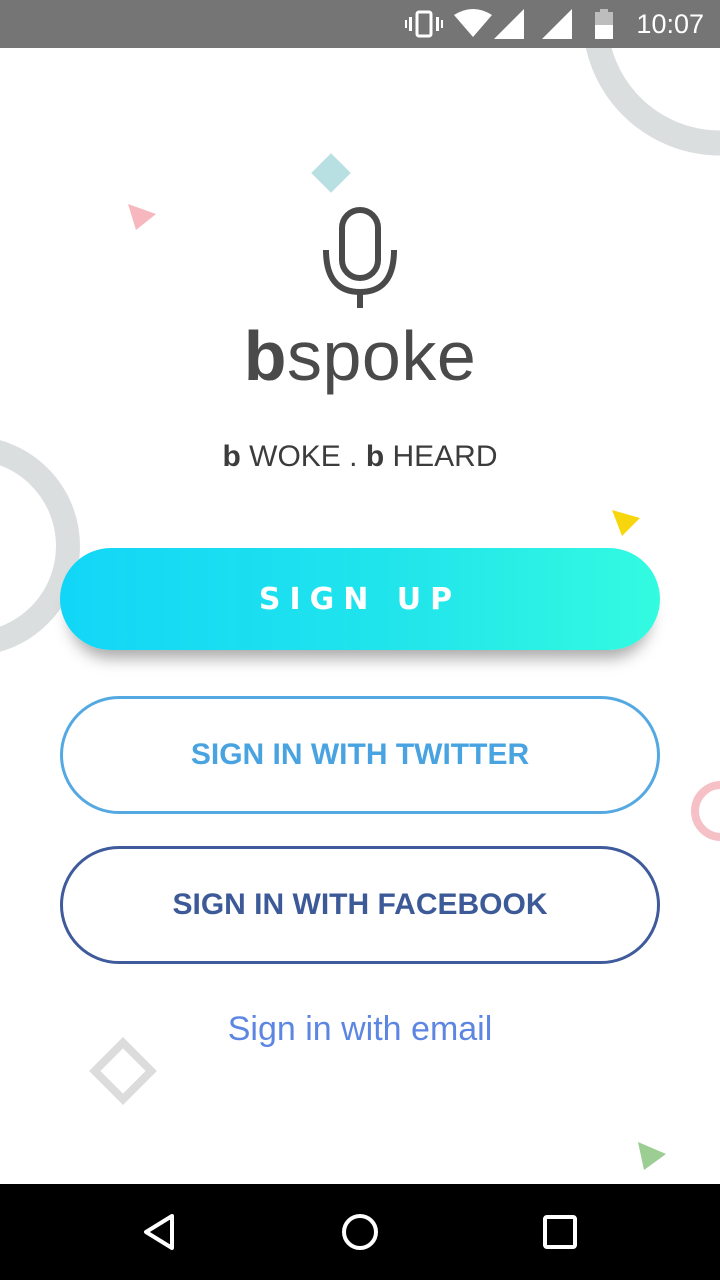 This screenshot has width=720, height=1280. What do you see at coordinates (652, 102) in the screenshot?
I see `decorative-ring-top-right` at bounding box center [652, 102].